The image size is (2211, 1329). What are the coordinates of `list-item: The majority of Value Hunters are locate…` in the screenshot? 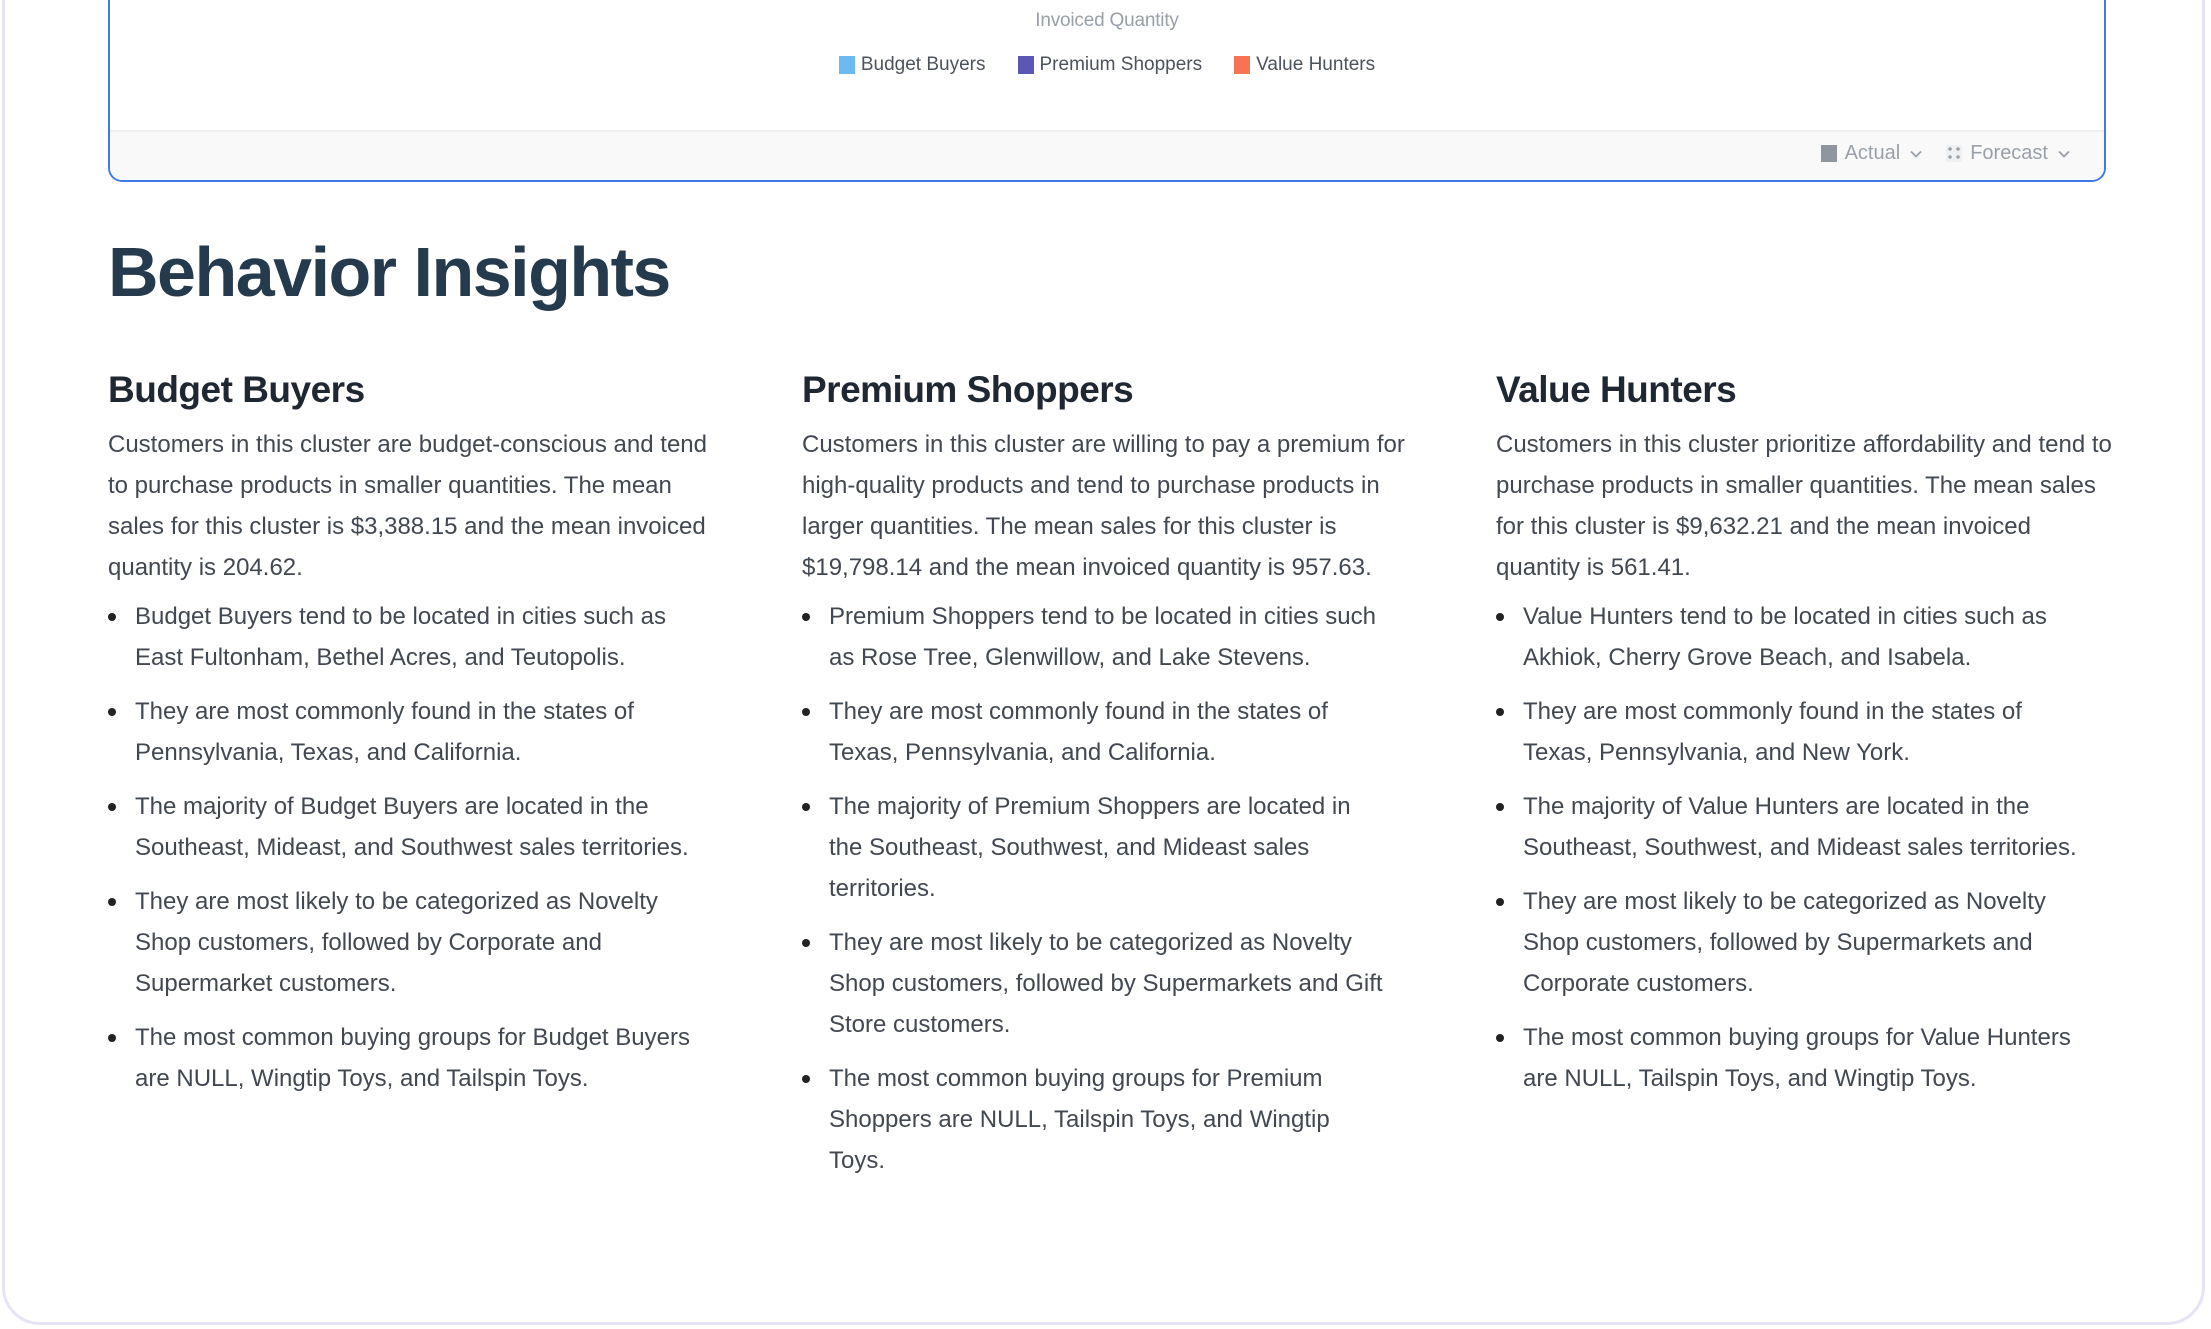 It's located at (1789, 827).